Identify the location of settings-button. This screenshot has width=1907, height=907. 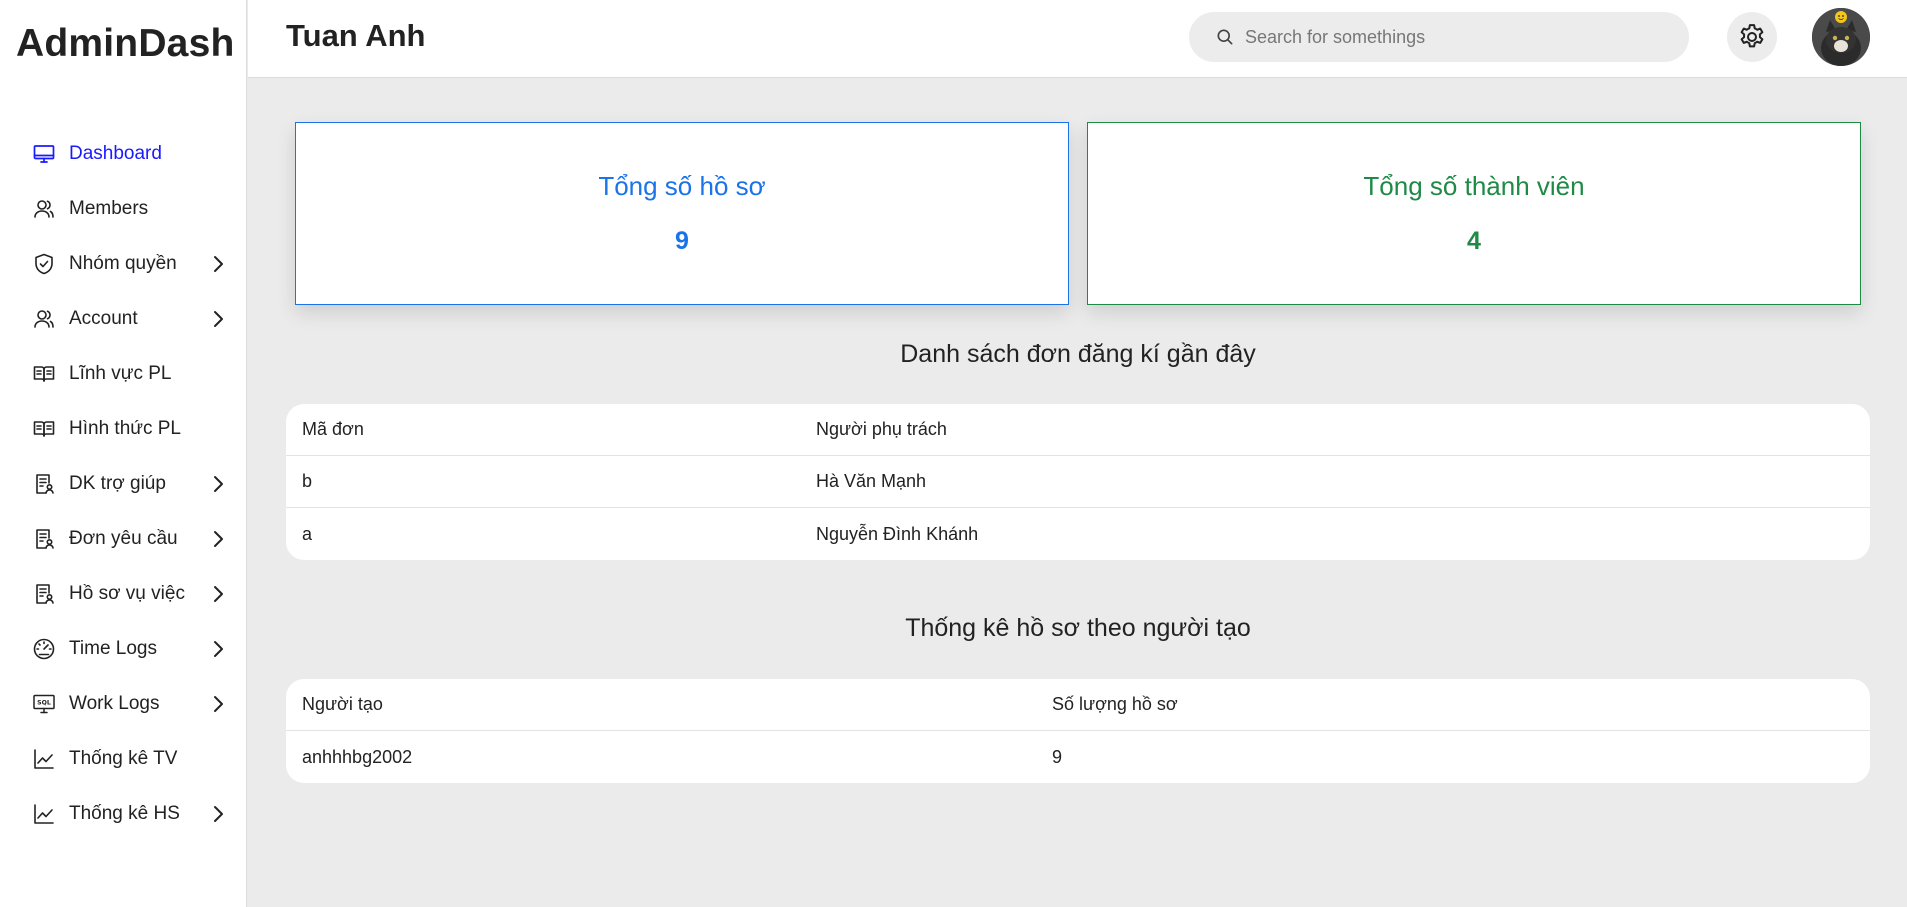
(1752, 37).